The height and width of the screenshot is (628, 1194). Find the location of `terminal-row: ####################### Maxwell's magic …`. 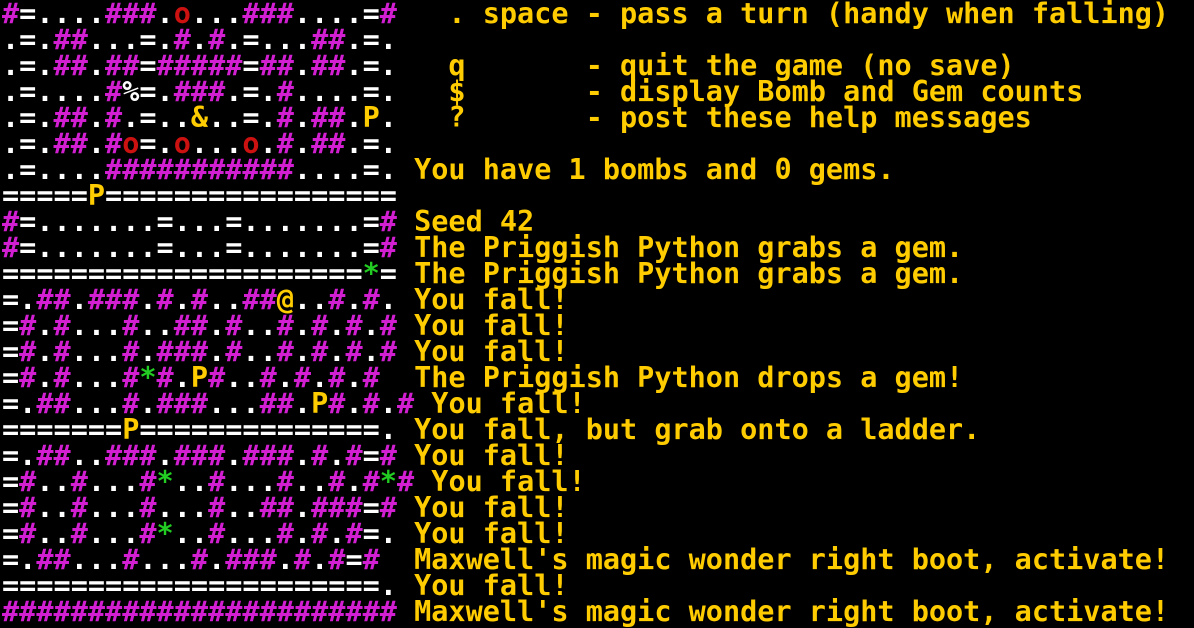

terminal-row: ####################### Maxwell's magic … is located at coordinates (585, 611).